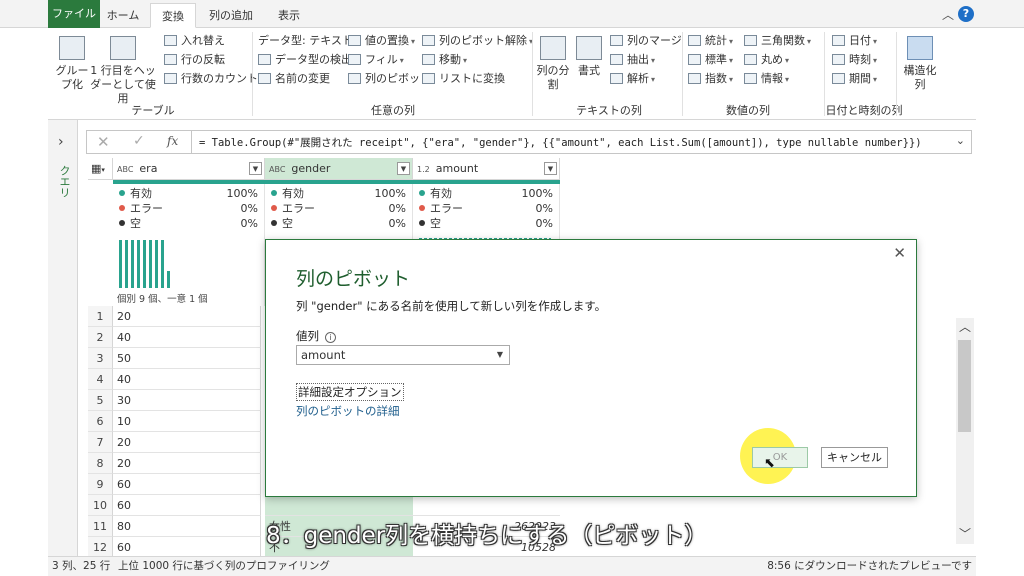 The image size is (1024, 576). Describe the element at coordinates (710, 79) in the screenshot. I see `scientific-button: 指数 ▾` at that location.